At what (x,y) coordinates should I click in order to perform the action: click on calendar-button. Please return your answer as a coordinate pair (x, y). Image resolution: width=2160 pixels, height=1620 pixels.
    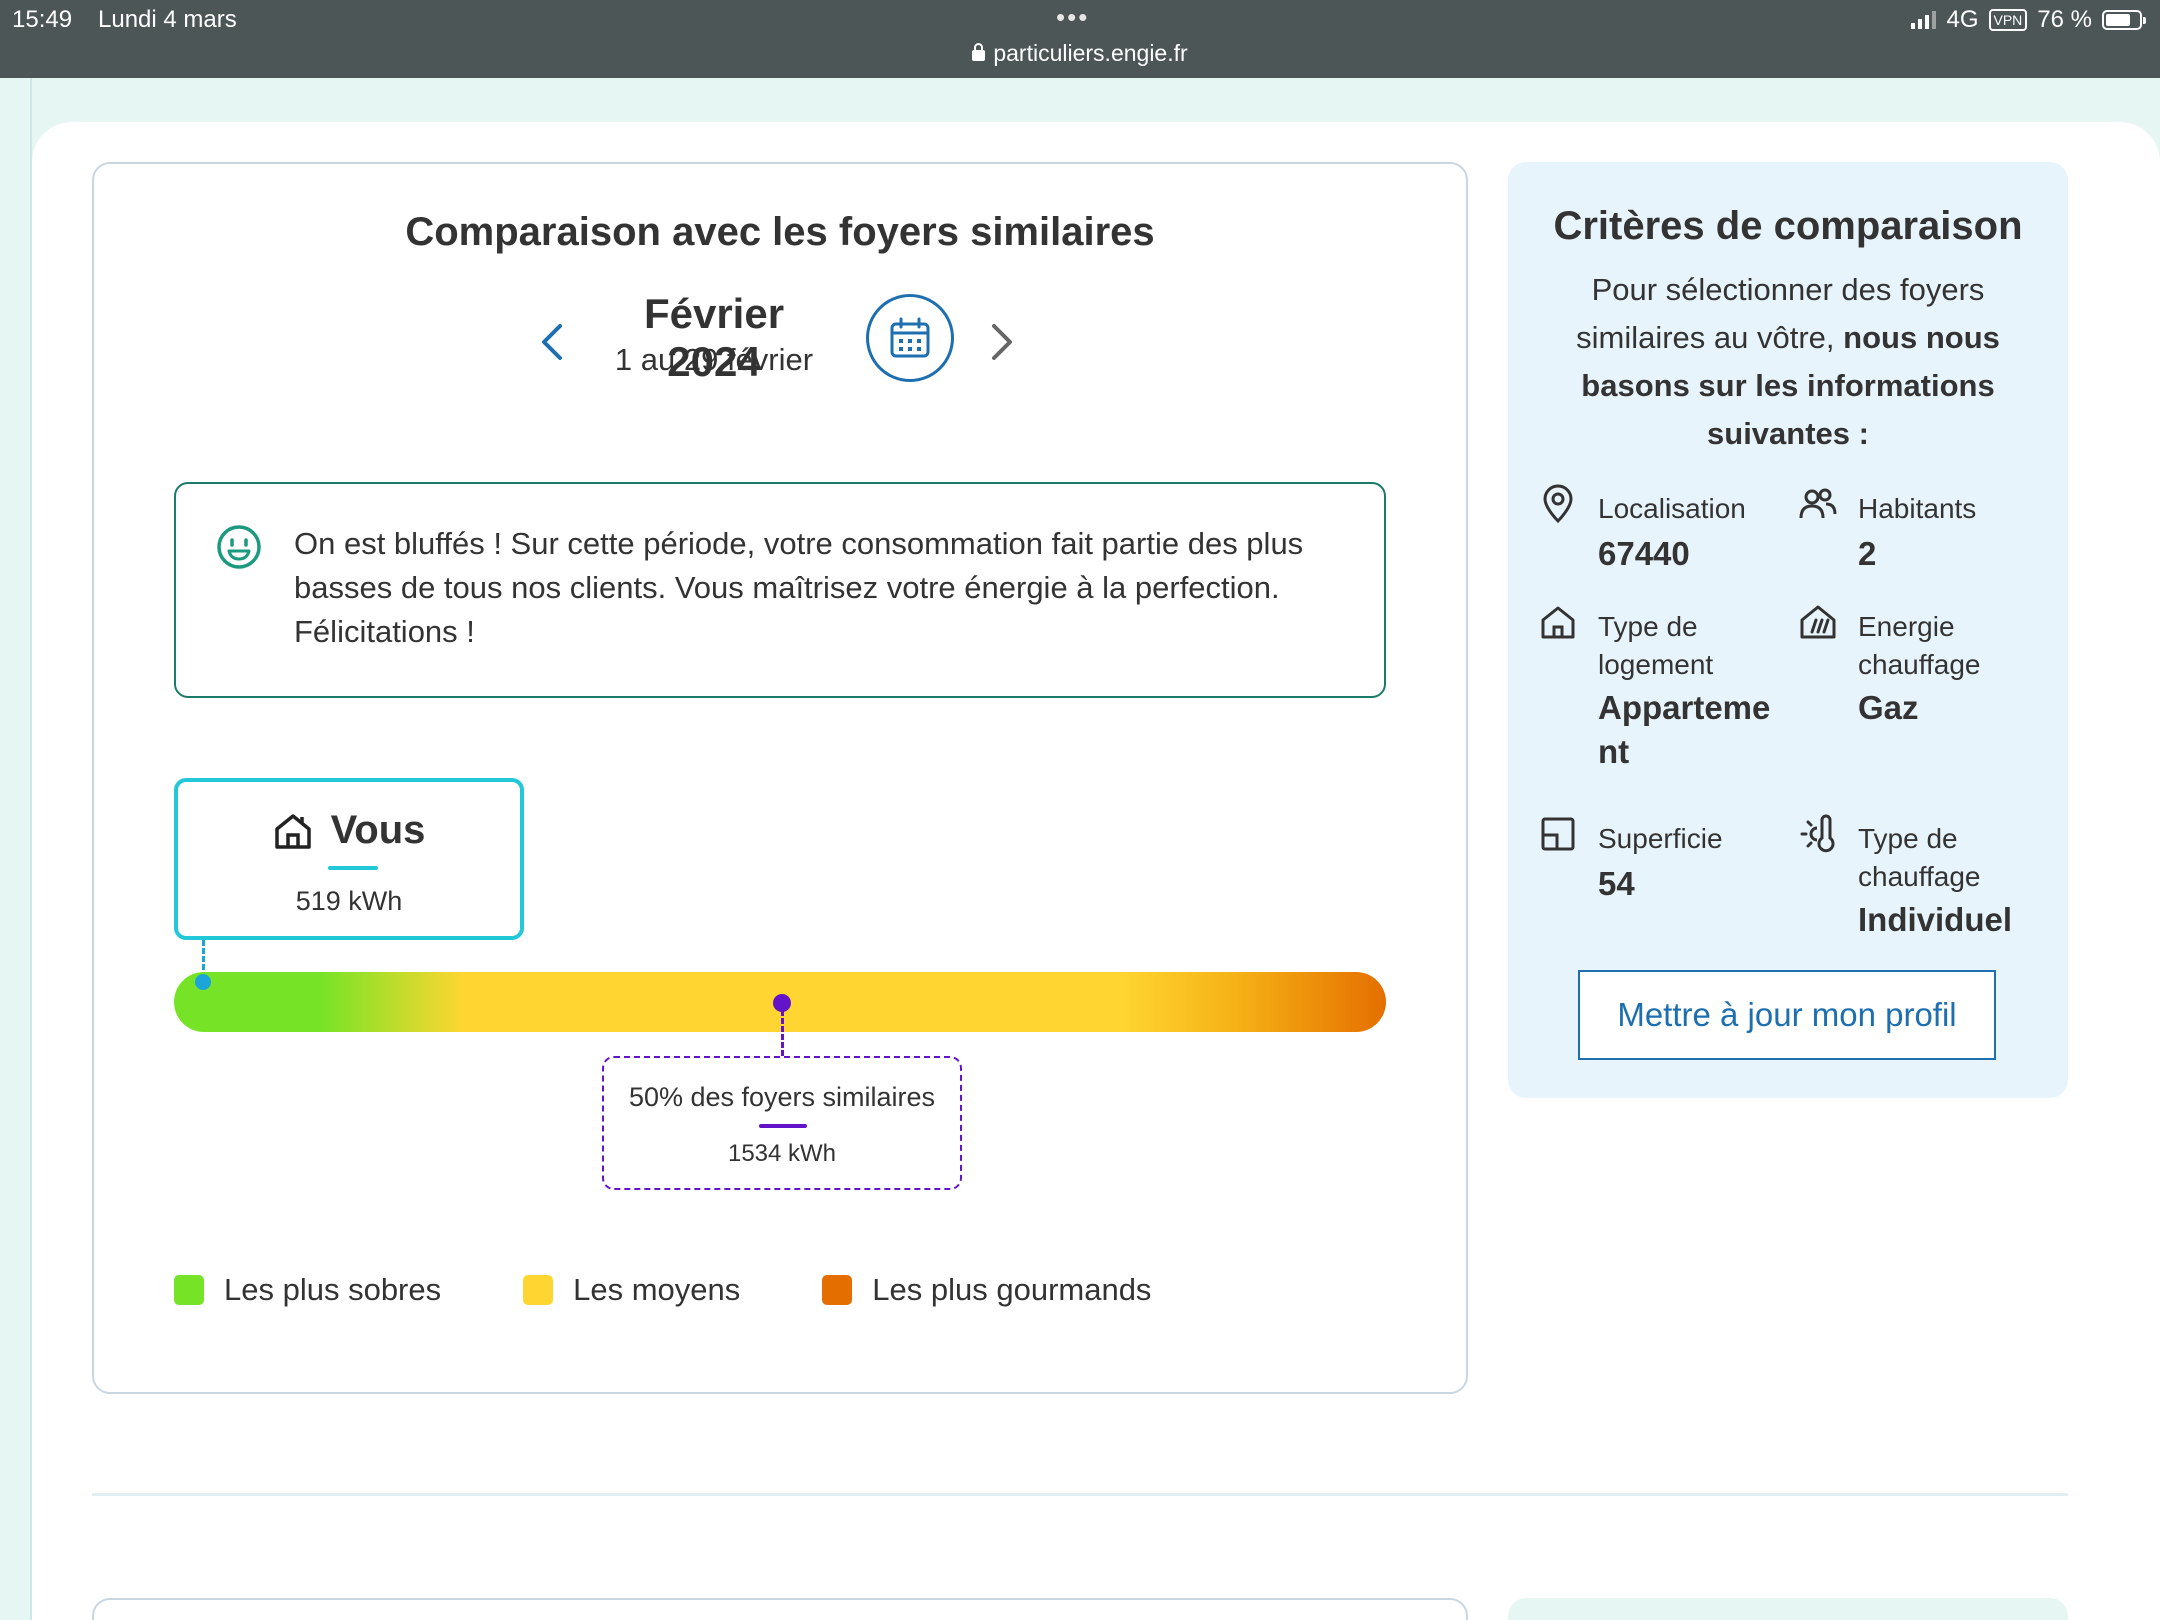
    Looking at the image, I should click on (910, 338).